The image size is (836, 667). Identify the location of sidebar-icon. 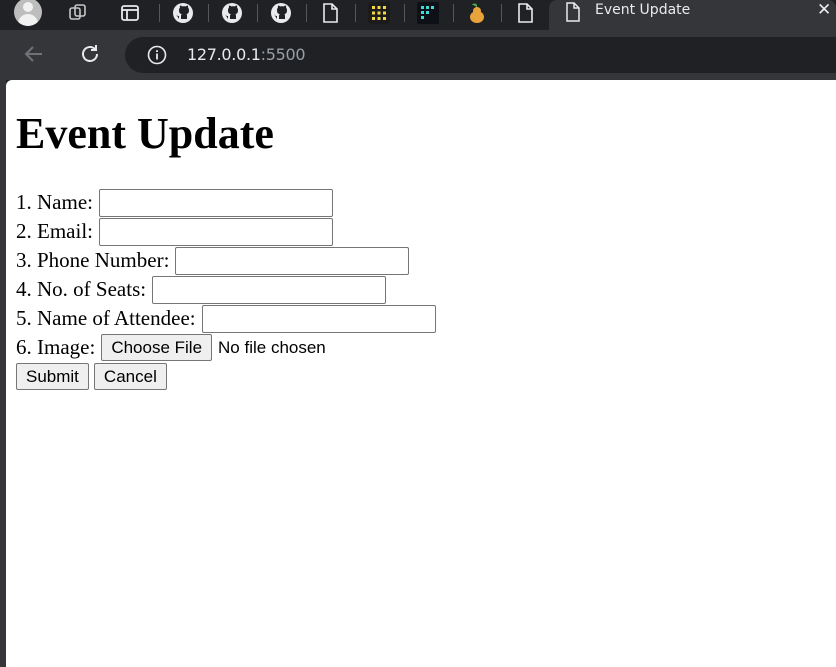
(130, 13).